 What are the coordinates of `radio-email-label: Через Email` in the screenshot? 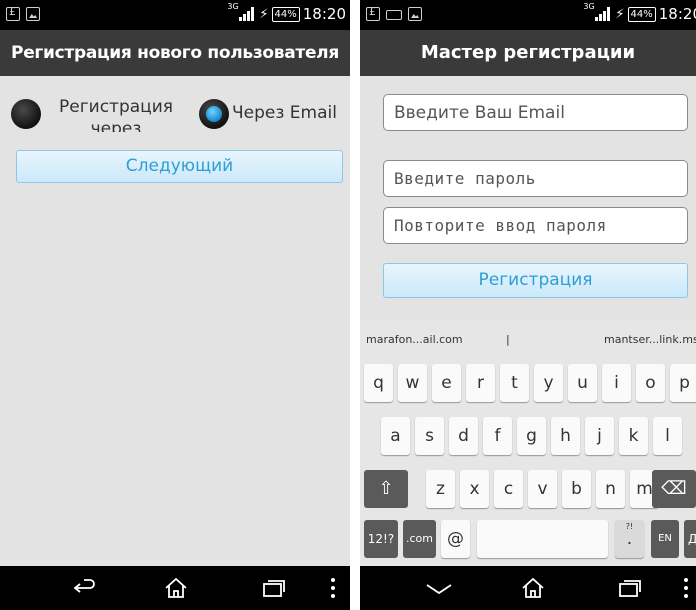 It's located at (284, 113).